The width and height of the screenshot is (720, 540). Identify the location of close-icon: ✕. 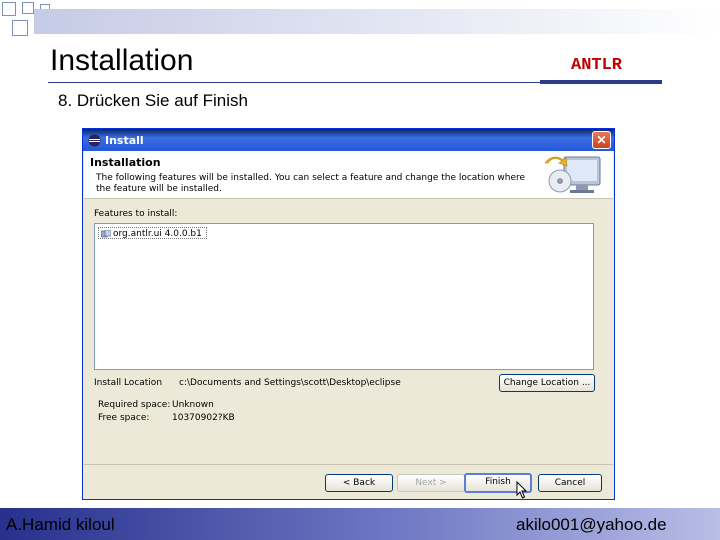
(601, 140).